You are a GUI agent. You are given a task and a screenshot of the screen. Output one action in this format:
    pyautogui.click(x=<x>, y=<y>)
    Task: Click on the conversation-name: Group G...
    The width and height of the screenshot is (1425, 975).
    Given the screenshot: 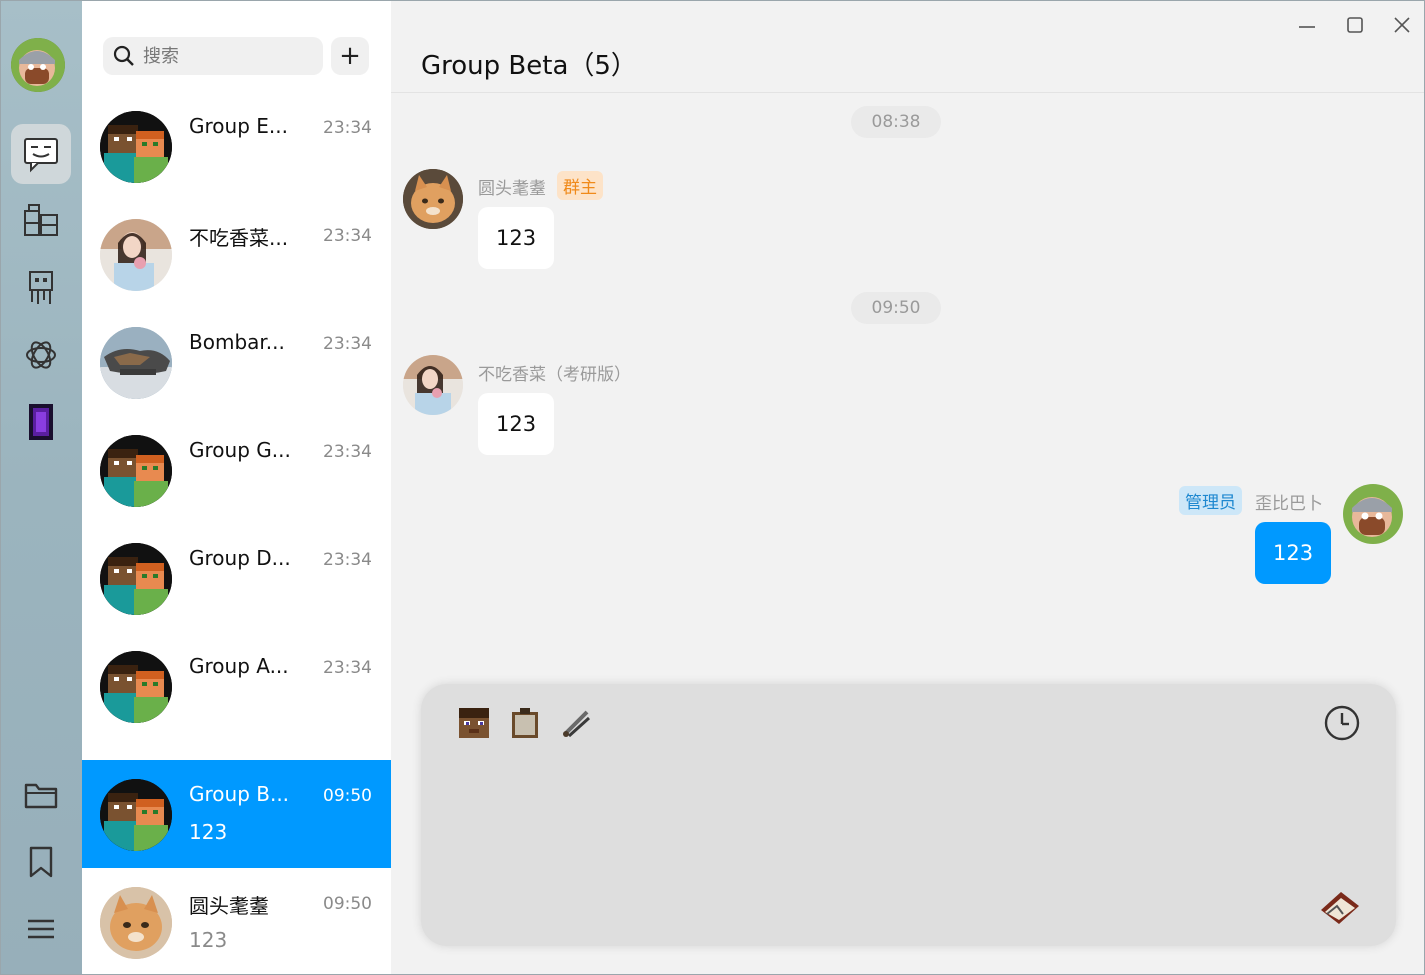 What is the action you would take?
    pyautogui.click(x=240, y=450)
    